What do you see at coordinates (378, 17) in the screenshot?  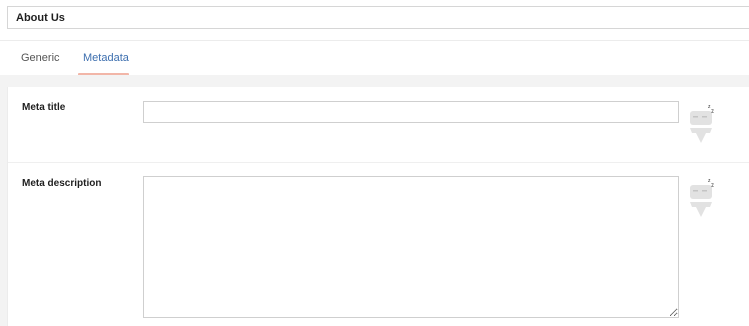 I see `page-title-field: About Us` at bounding box center [378, 17].